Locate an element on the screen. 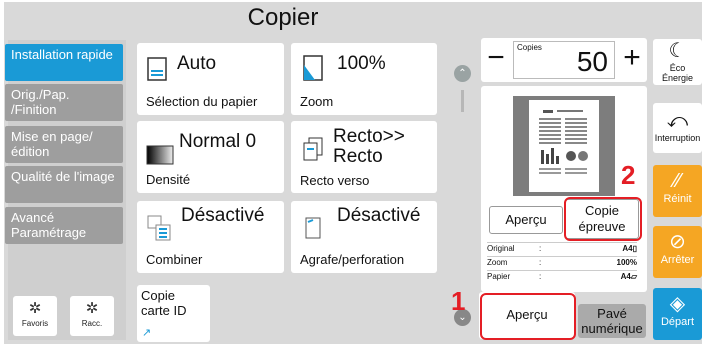 The height and width of the screenshot is (344, 702). document-preview-image is located at coordinates (564, 146).